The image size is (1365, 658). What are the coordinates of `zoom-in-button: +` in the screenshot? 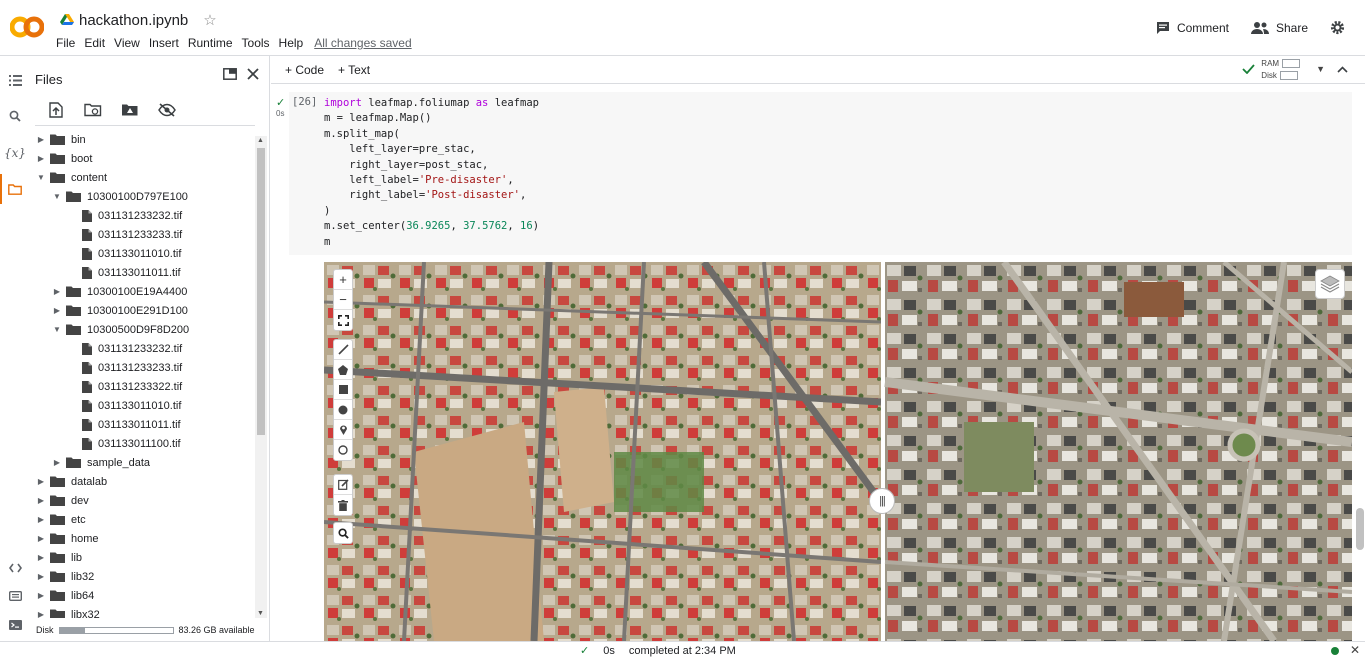 It's located at (343, 280).